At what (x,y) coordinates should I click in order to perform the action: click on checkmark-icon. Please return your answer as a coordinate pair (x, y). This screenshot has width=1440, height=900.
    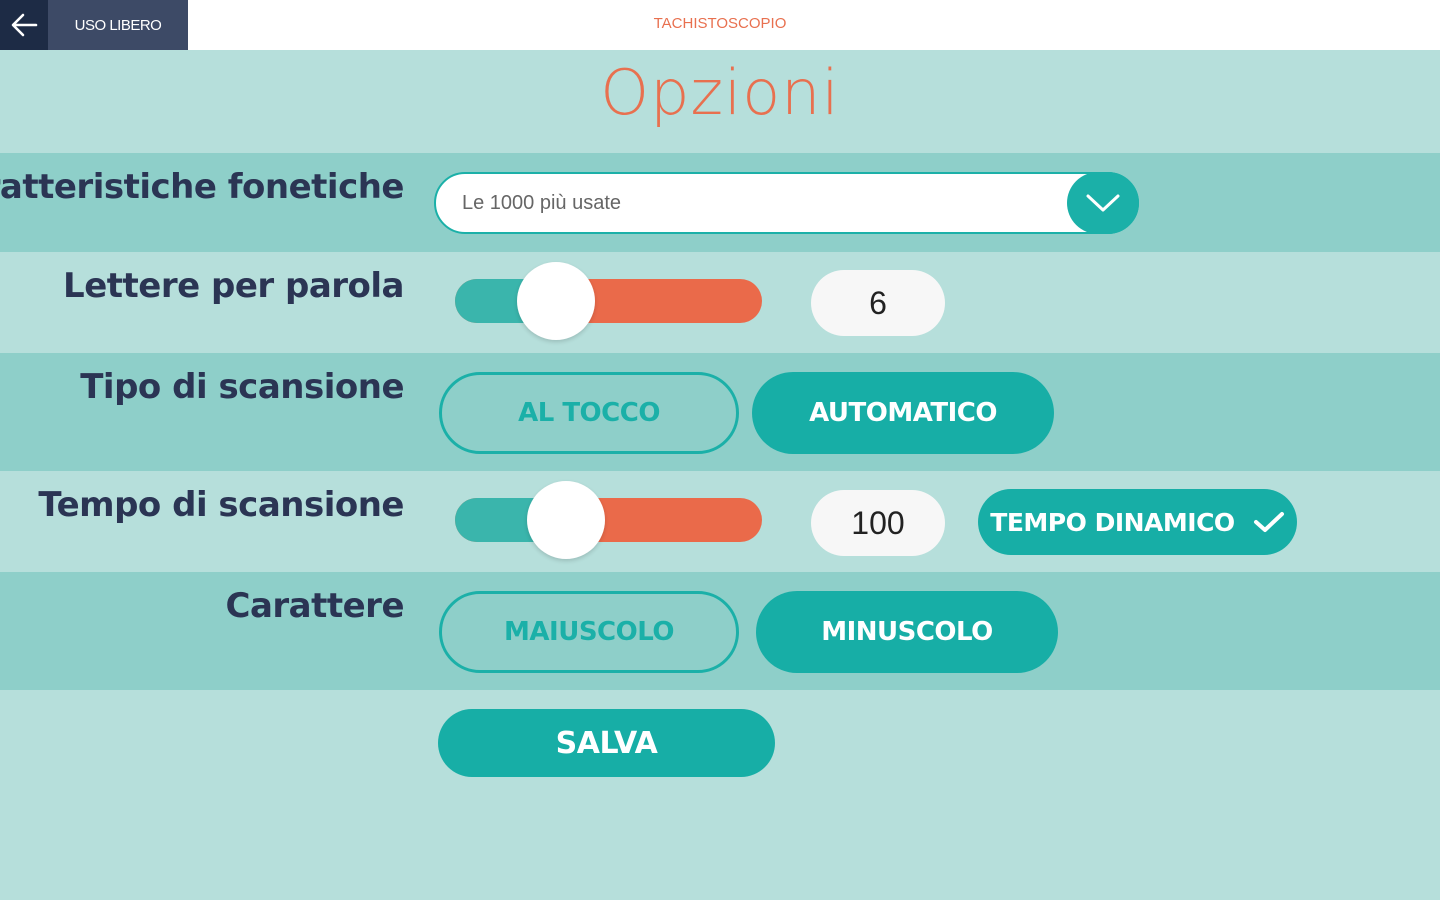
    Looking at the image, I should click on (1268, 522).